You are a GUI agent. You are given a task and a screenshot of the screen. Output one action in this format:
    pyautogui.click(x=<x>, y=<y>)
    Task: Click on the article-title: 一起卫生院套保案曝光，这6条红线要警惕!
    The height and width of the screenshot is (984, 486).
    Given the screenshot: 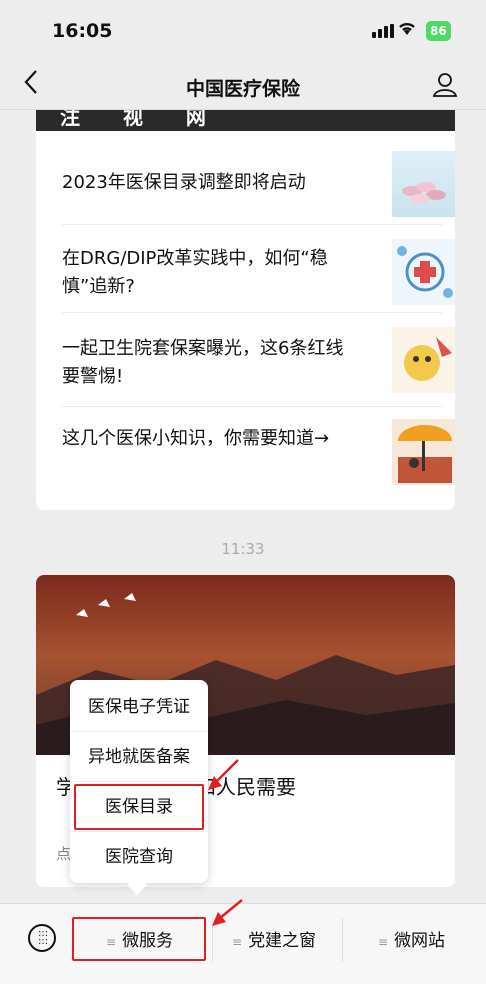 What is the action you would take?
    pyautogui.click(x=203, y=362)
    